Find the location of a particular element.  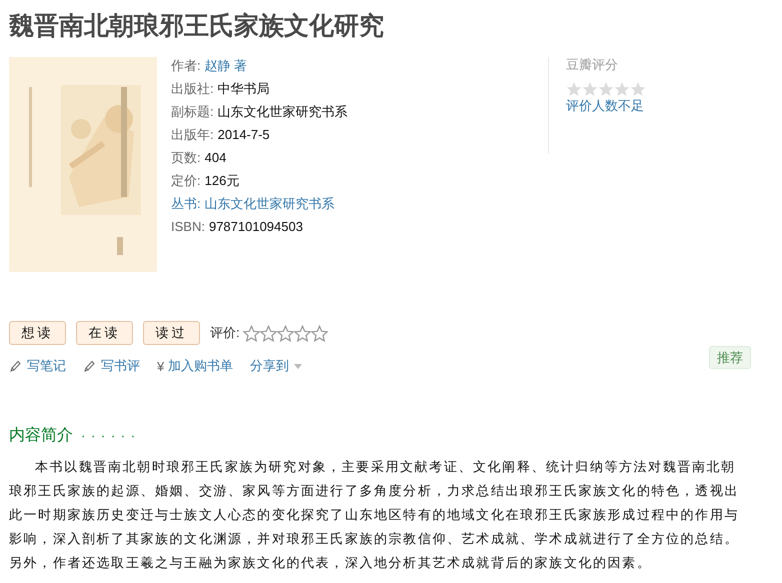

info-label: 副标题: is located at coordinates (192, 111).